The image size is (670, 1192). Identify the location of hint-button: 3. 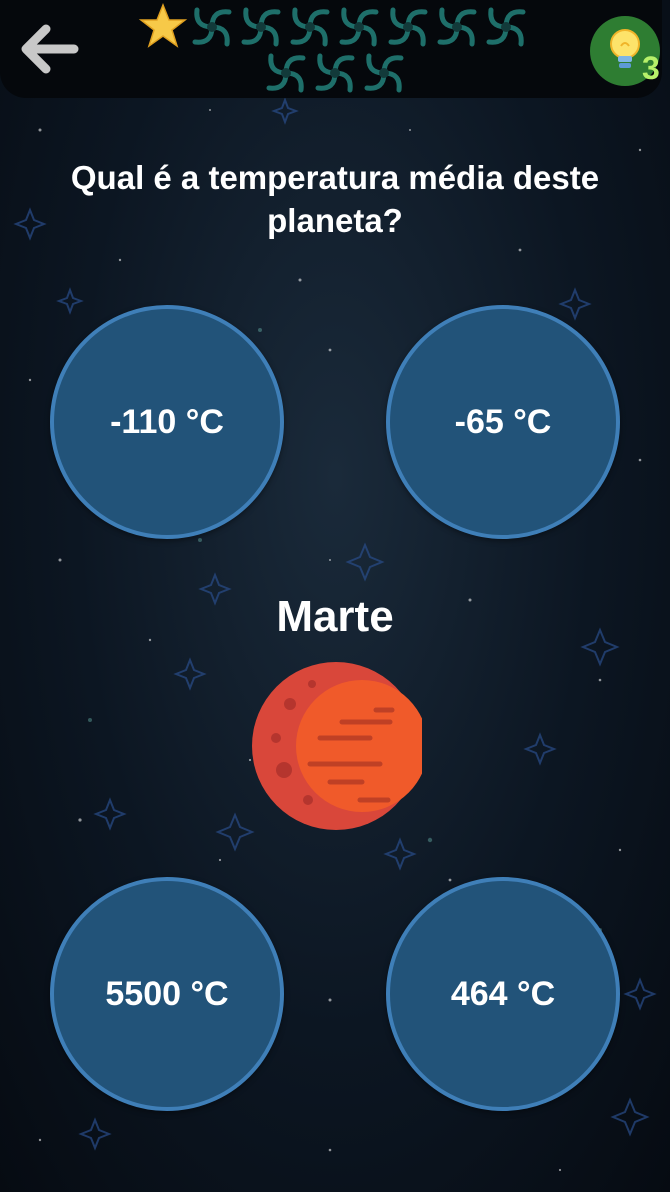
(625, 51).